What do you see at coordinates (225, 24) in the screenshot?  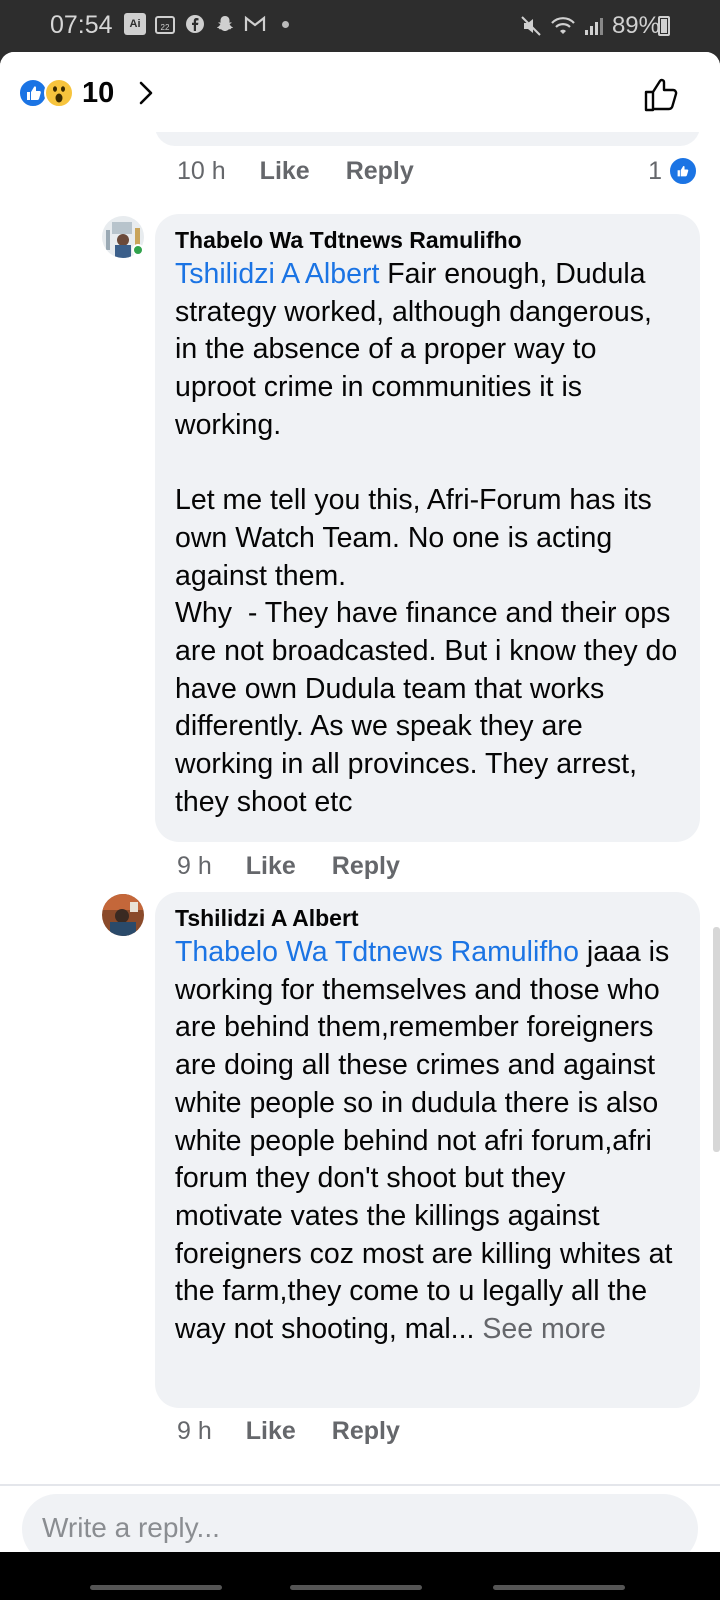 I see `snapchat-icon` at bounding box center [225, 24].